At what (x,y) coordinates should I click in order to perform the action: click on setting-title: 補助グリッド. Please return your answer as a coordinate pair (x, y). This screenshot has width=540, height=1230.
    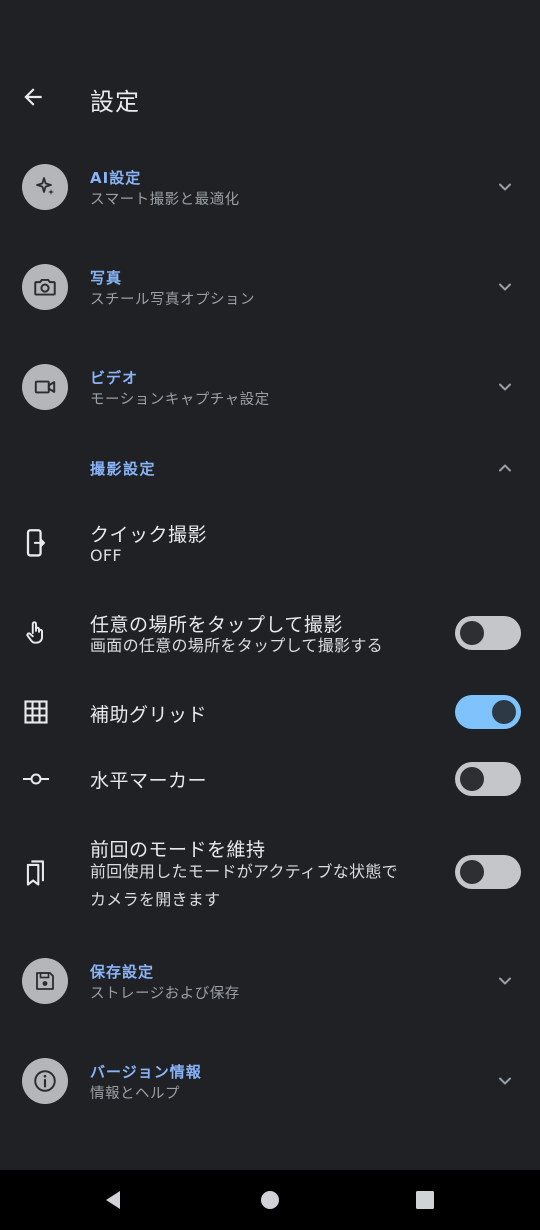
    Looking at the image, I should click on (149, 715).